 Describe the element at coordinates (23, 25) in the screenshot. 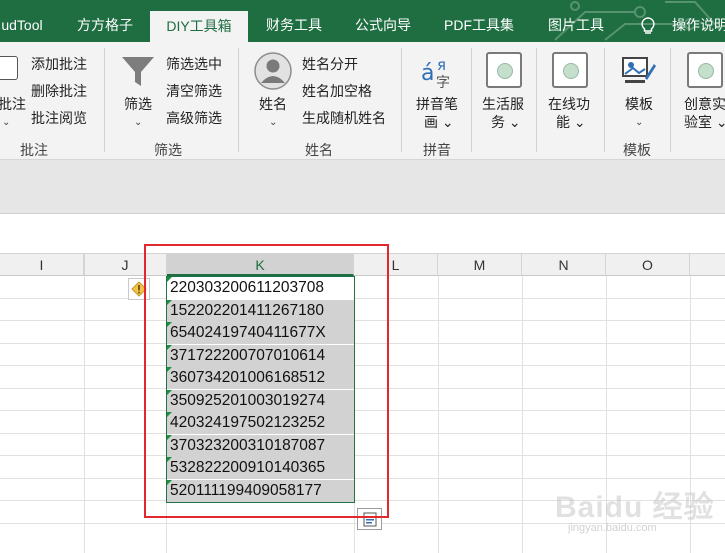

I see `tab-cloudtool: udTool` at that location.